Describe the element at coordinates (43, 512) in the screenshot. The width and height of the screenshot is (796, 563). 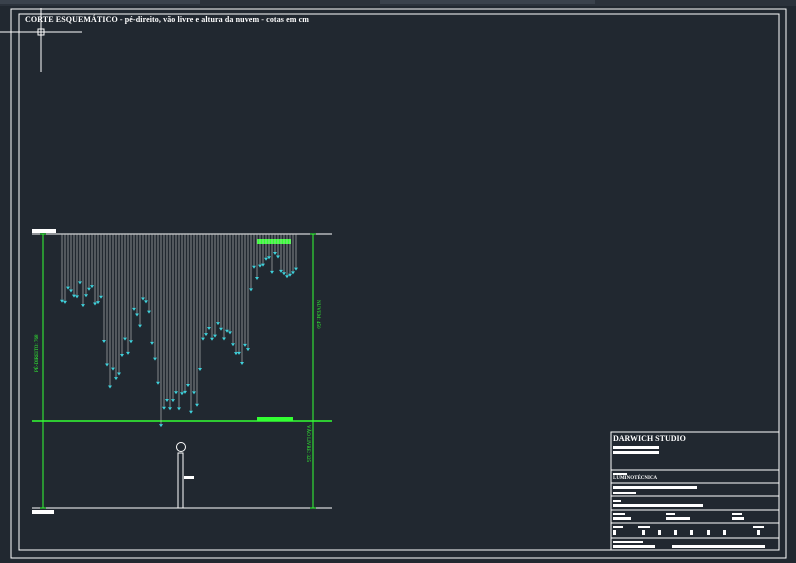
I see `floor-marker` at that location.